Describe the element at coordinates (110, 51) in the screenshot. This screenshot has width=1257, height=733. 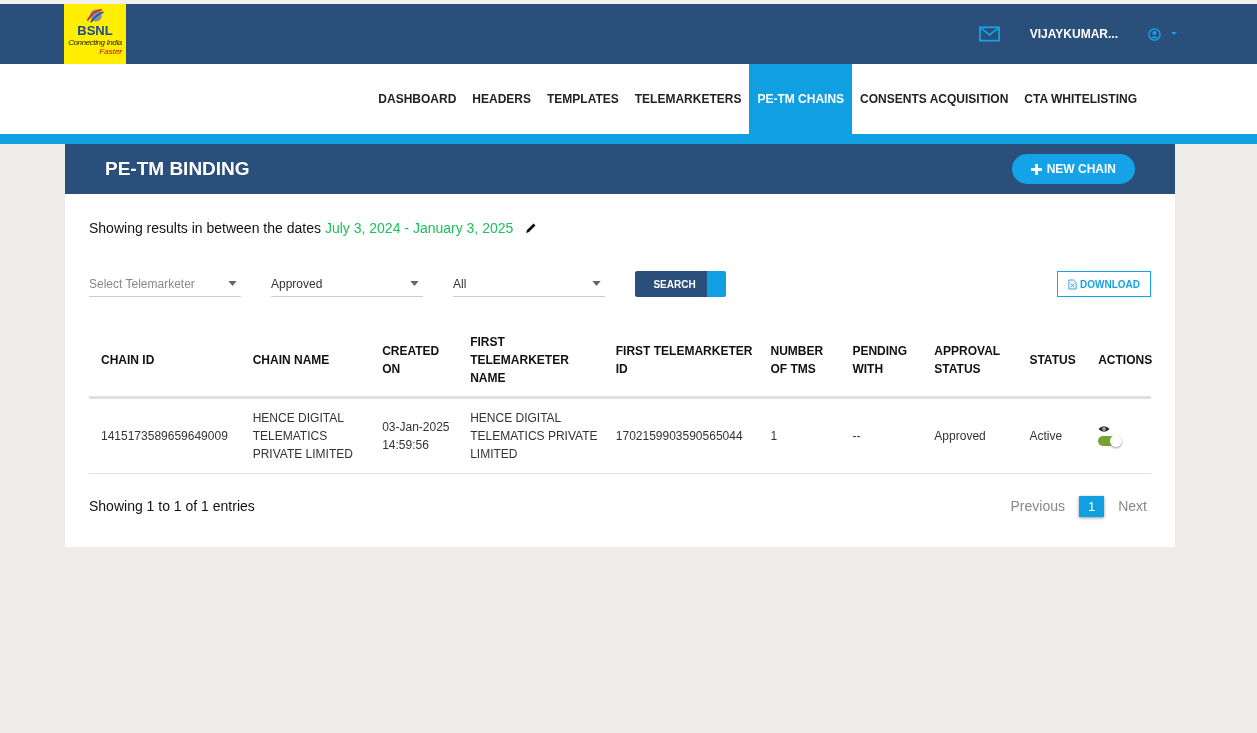
I see `logo-tagline: Faster` at that location.